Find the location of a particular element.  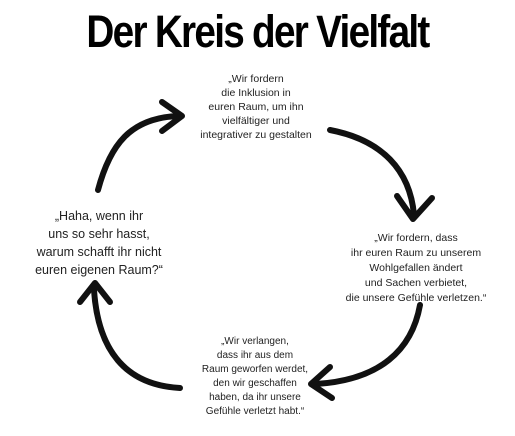

arrow-top-left is located at coordinates (140, 146).